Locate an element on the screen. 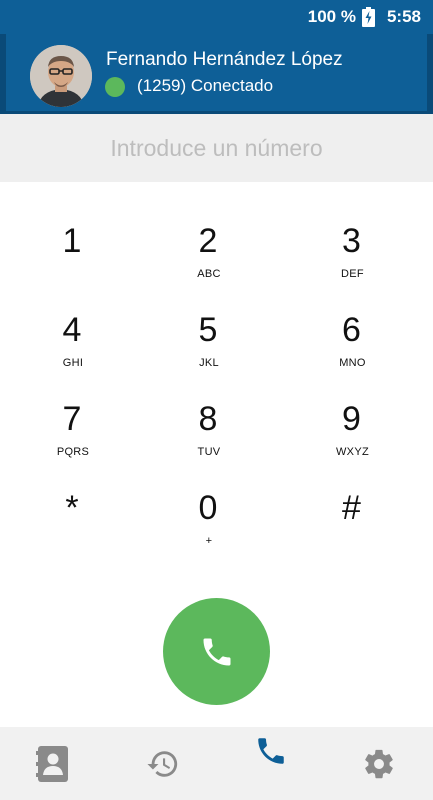 This screenshot has width=433, height=800. clock: 5:58 is located at coordinates (403, 16).